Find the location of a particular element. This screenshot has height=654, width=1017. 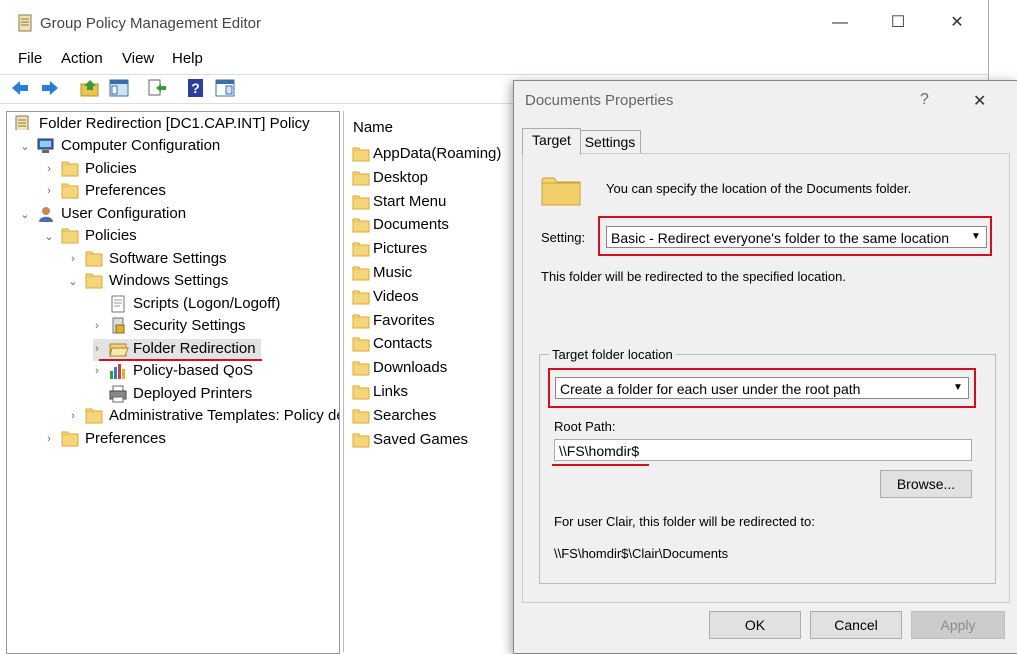

dialog-close-button: ✕ is located at coordinates (979, 101).